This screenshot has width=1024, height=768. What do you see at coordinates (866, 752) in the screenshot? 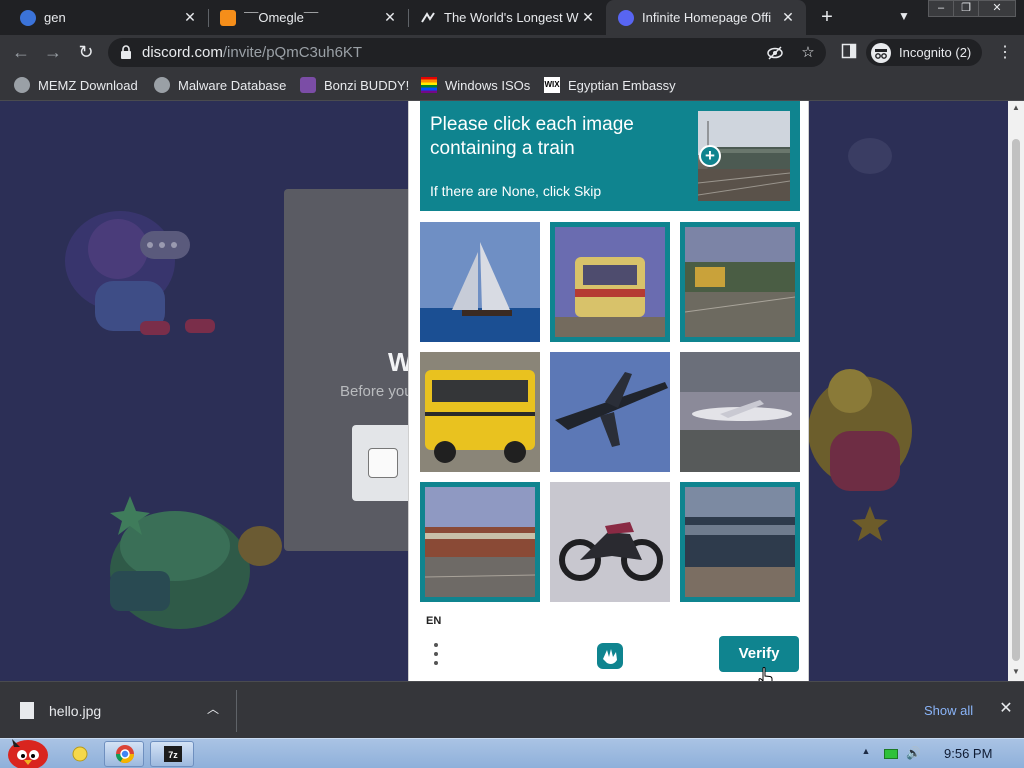
I see `show-hidden-icons-icon: ▲` at bounding box center [866, 752].